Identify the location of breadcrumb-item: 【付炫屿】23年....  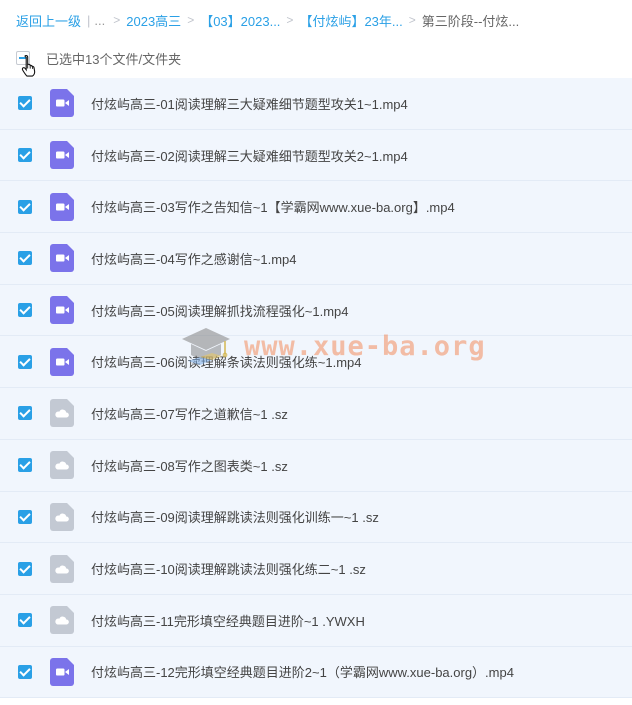
(350, 20).